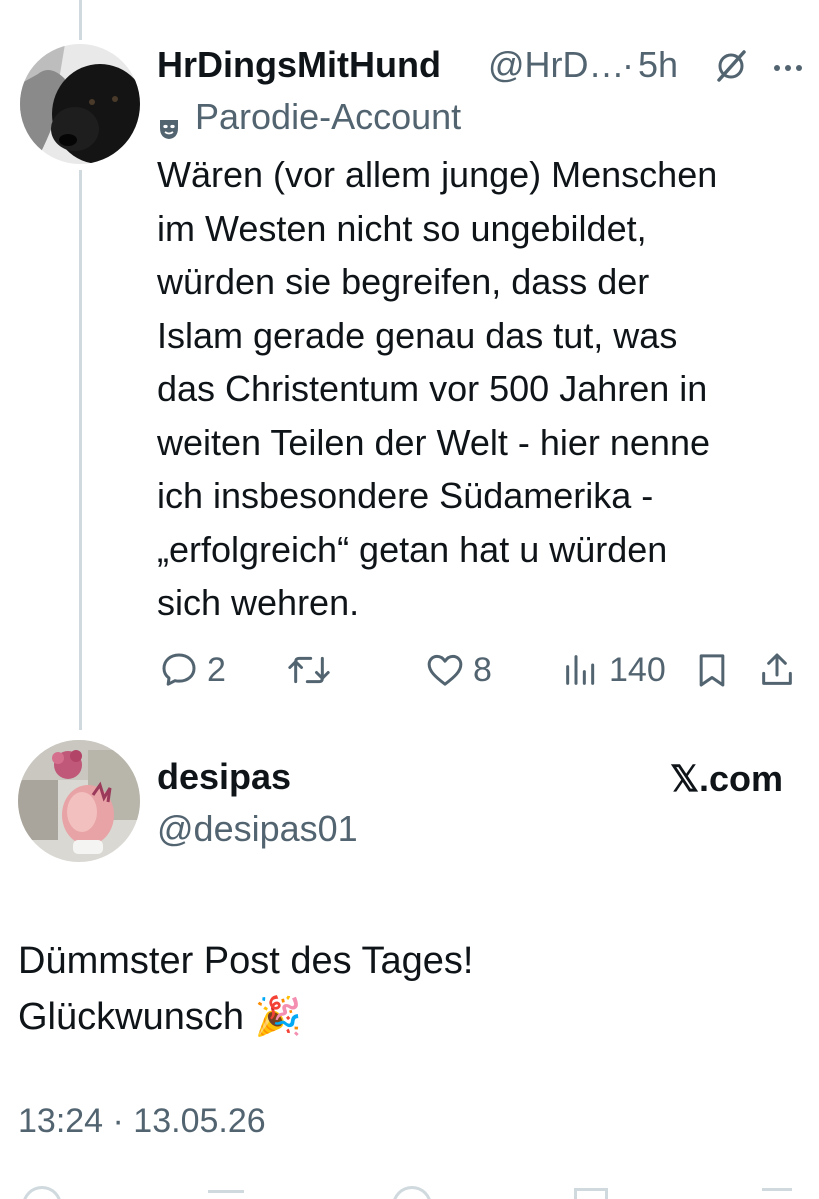 The height and width of the screenshot is (1199, 819). Describe the element at coordinates (580, 670) in the screenshot. I see `views-icon` at that location.